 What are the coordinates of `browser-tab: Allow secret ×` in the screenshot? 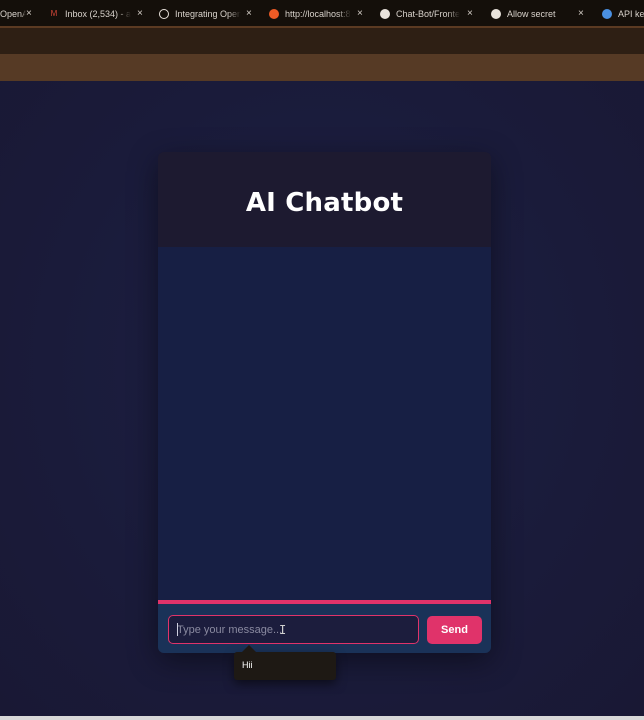 It's located at (537, 13).